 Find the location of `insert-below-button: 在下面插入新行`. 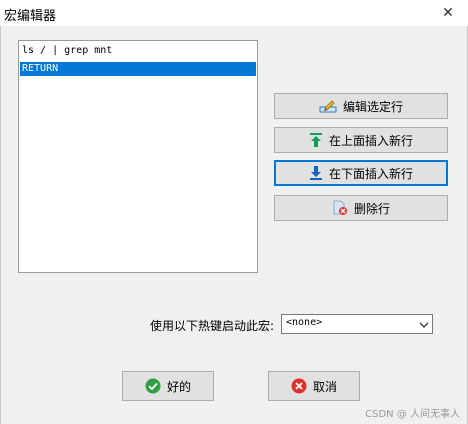

insert-below-button: 在下面插入新行 is located at coordinates (361, 173).